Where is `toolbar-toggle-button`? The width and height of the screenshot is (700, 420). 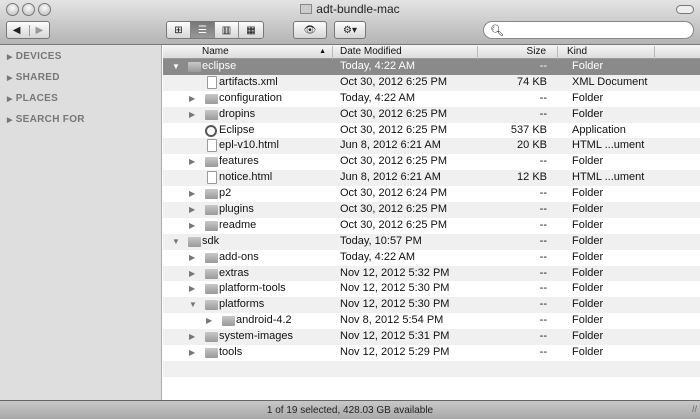 toolbar-toggle-button is located at coordinates (685, 9).